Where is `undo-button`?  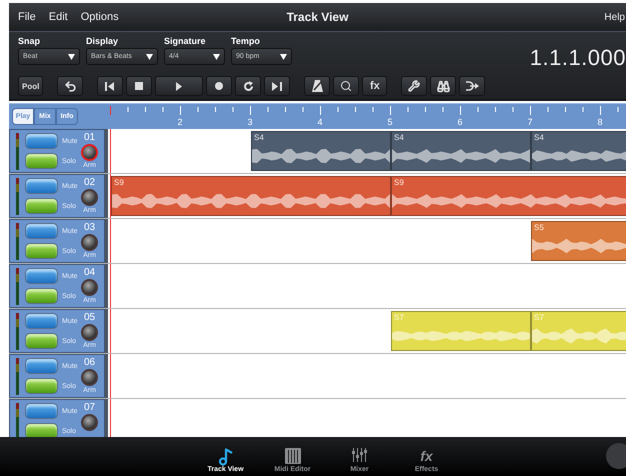 undo-button is located at coordinates (70, 86).